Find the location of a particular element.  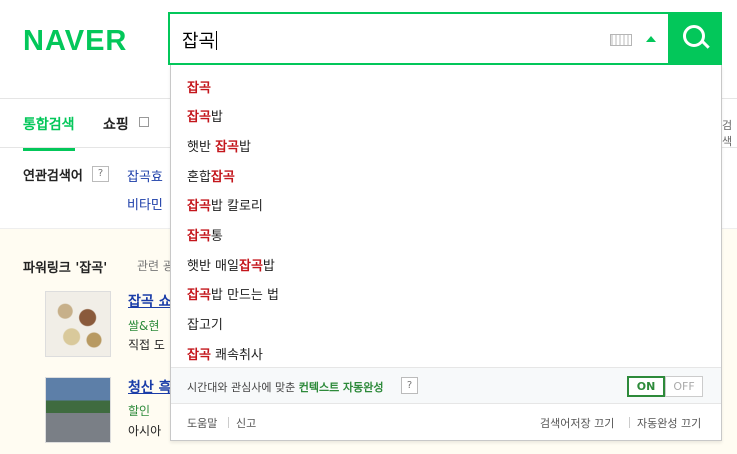

suggestion-item: 햇반 잡곡밥 is located at coordinates (219, 148).